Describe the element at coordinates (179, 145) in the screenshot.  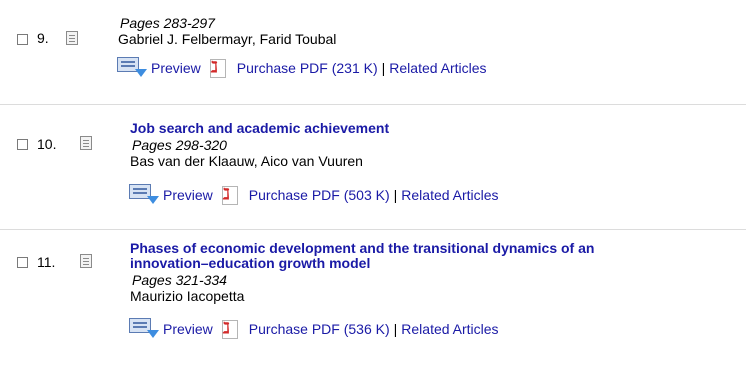
I see `item-pages: Pages 298-320` at that location.